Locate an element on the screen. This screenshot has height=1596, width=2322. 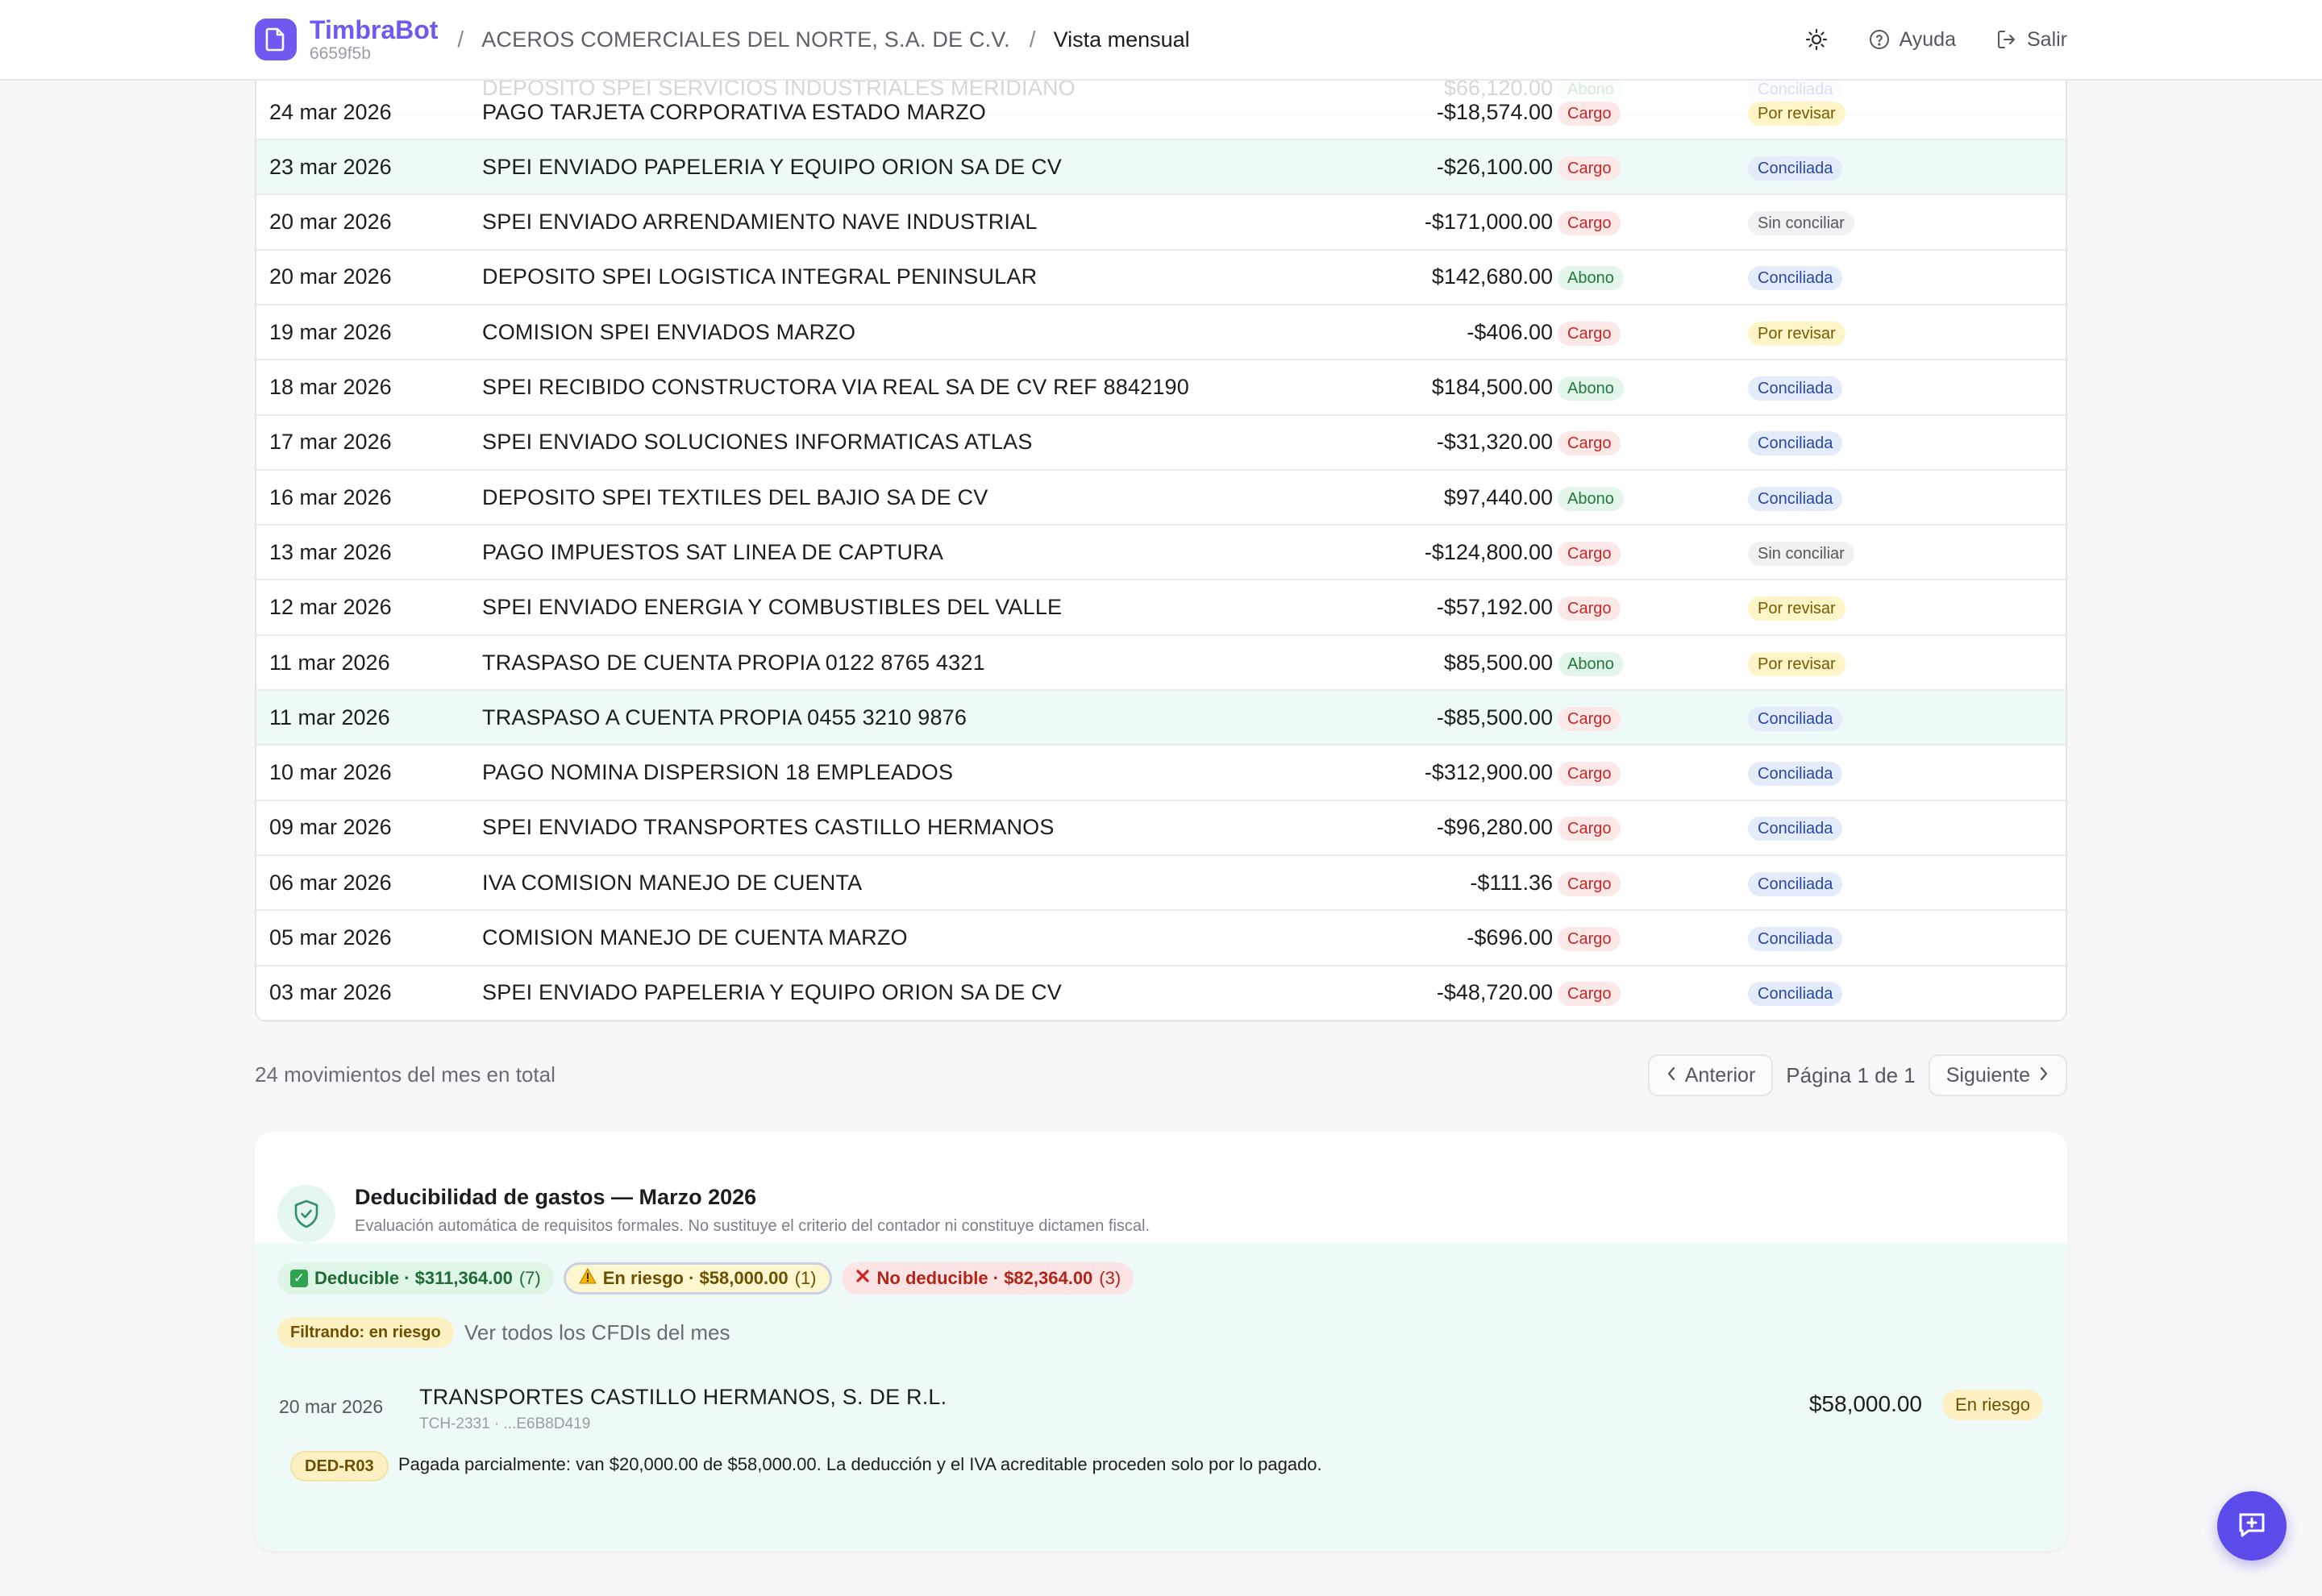
logout-icon is located at coordinates (2007, 39).